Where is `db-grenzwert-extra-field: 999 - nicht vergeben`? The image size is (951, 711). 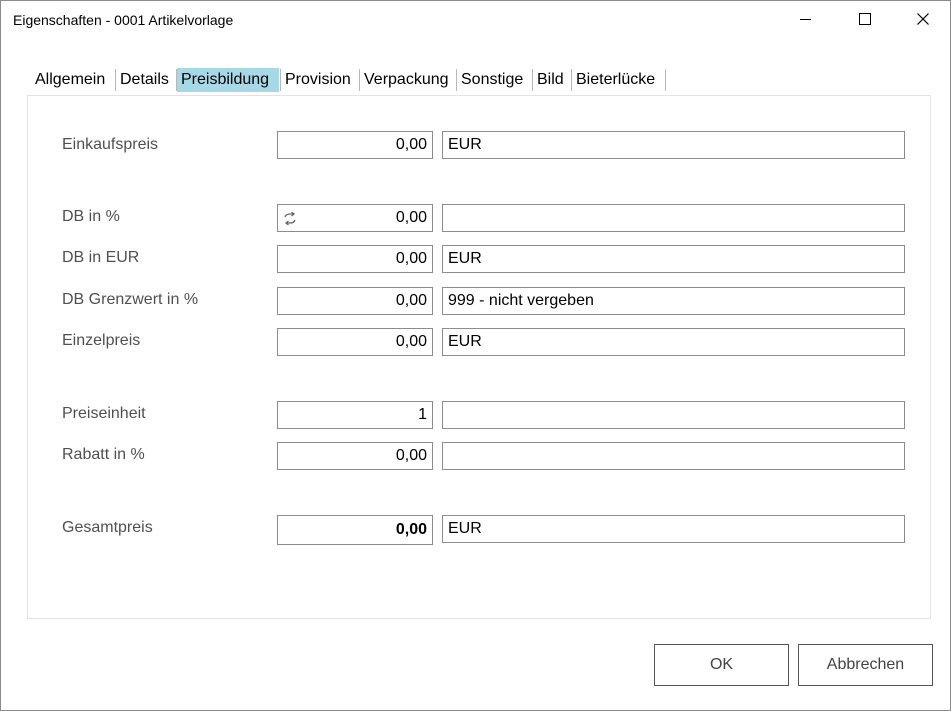
db-grenzwert-extra-field: 999 - nicht vergeben is located at coordinates (673, 301).